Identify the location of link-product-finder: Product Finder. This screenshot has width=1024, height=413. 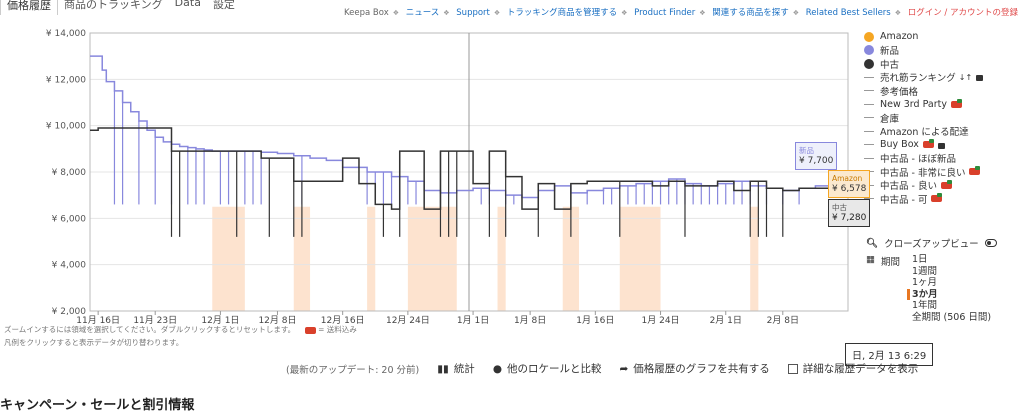
(664, 13).